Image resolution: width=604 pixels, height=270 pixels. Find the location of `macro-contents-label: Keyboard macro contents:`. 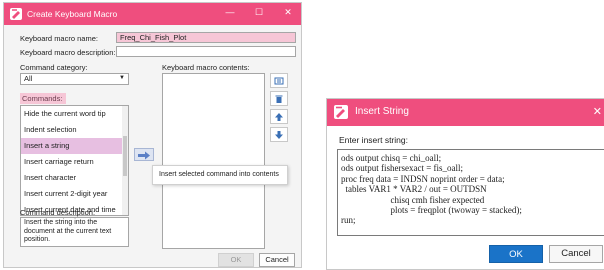

macro-contents-label: Keyboard macro contents: is located at coordinates (206, 67).